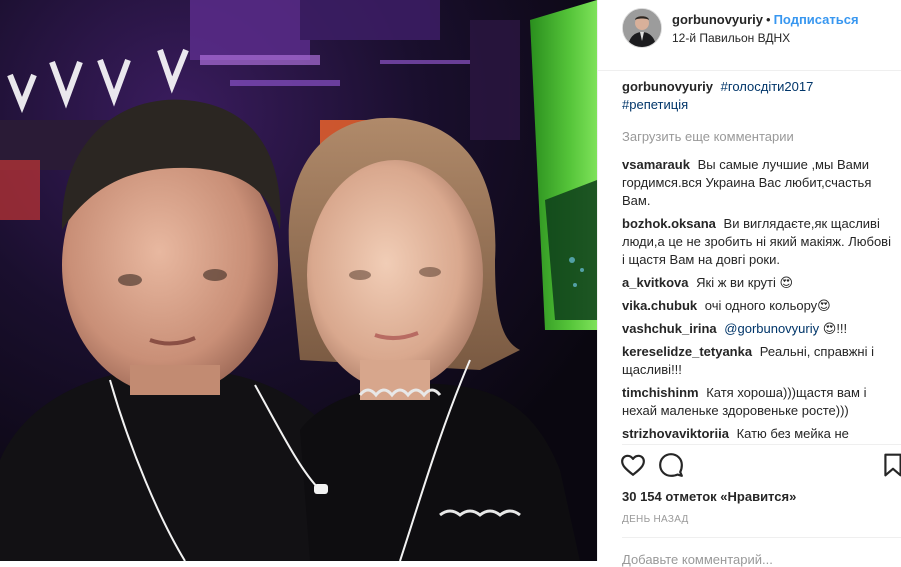  I want to click on comment-item: vika.chubuk очі одного кольору😍, so click(758, 306).